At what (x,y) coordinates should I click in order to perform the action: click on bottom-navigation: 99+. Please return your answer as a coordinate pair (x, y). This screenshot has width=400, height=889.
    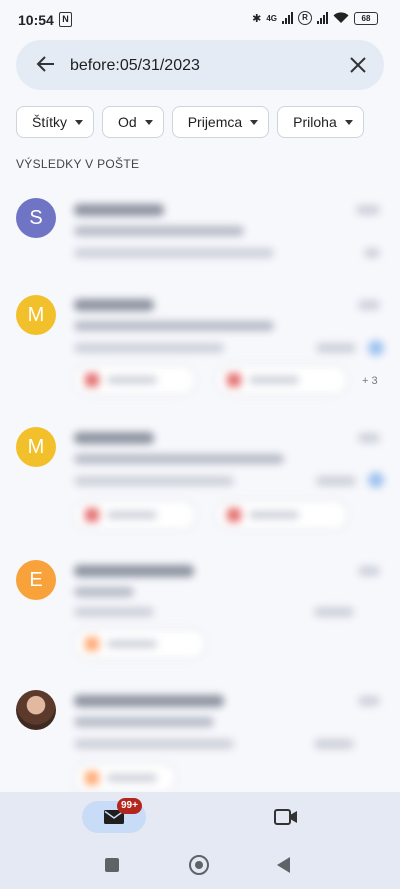
    Looking at the image, I should click on (200, 818).